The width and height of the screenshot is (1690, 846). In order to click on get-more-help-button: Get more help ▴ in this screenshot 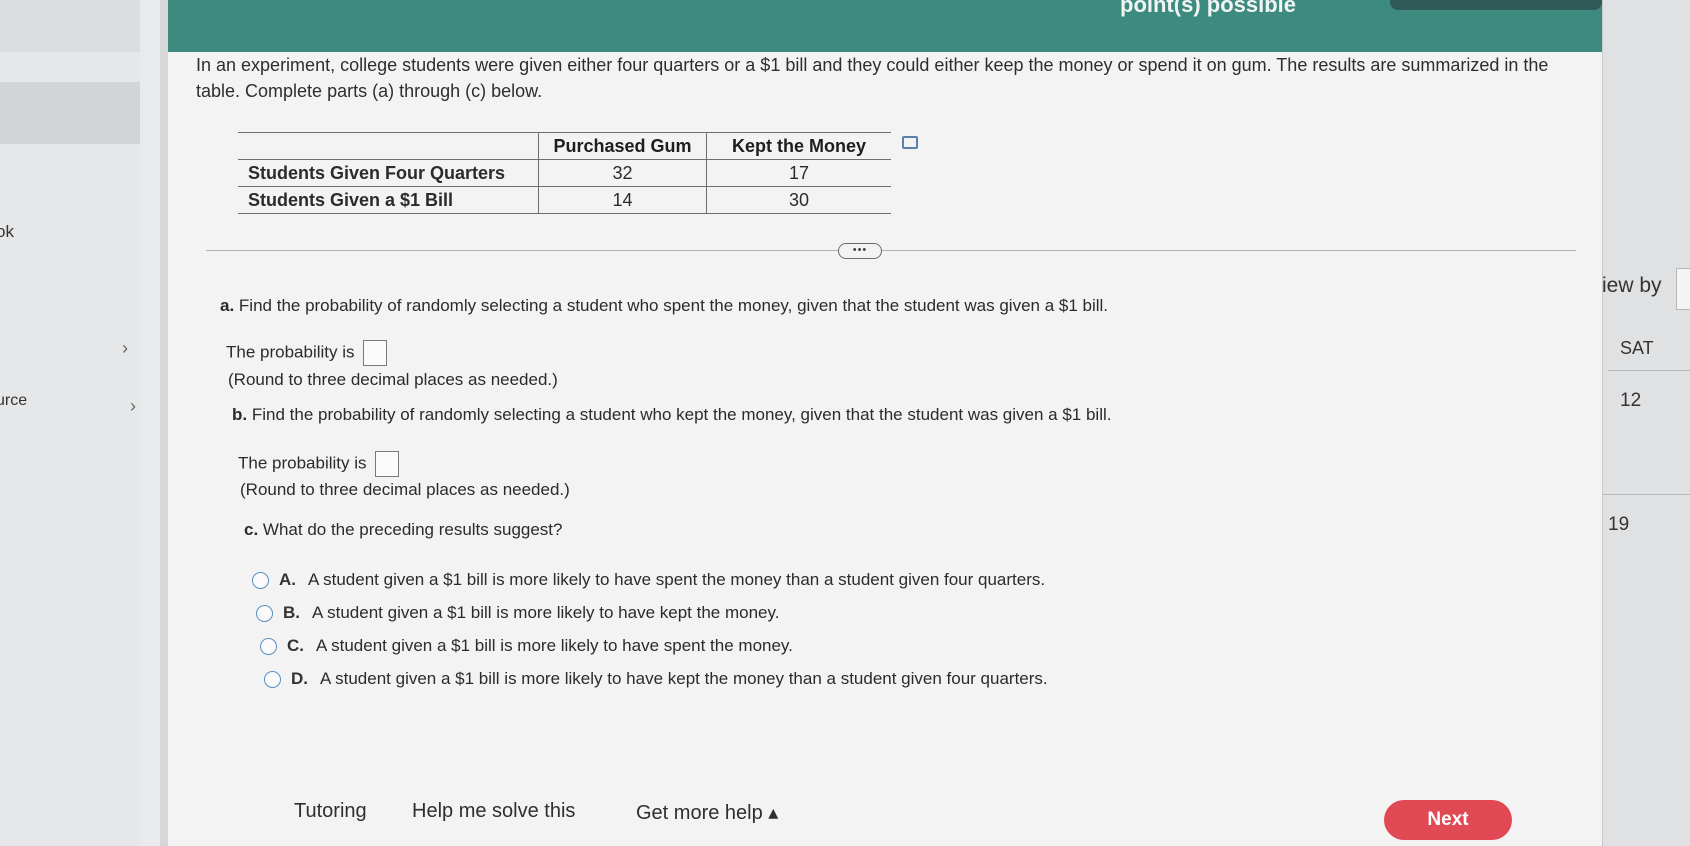, I will do `click(707, 812)`.